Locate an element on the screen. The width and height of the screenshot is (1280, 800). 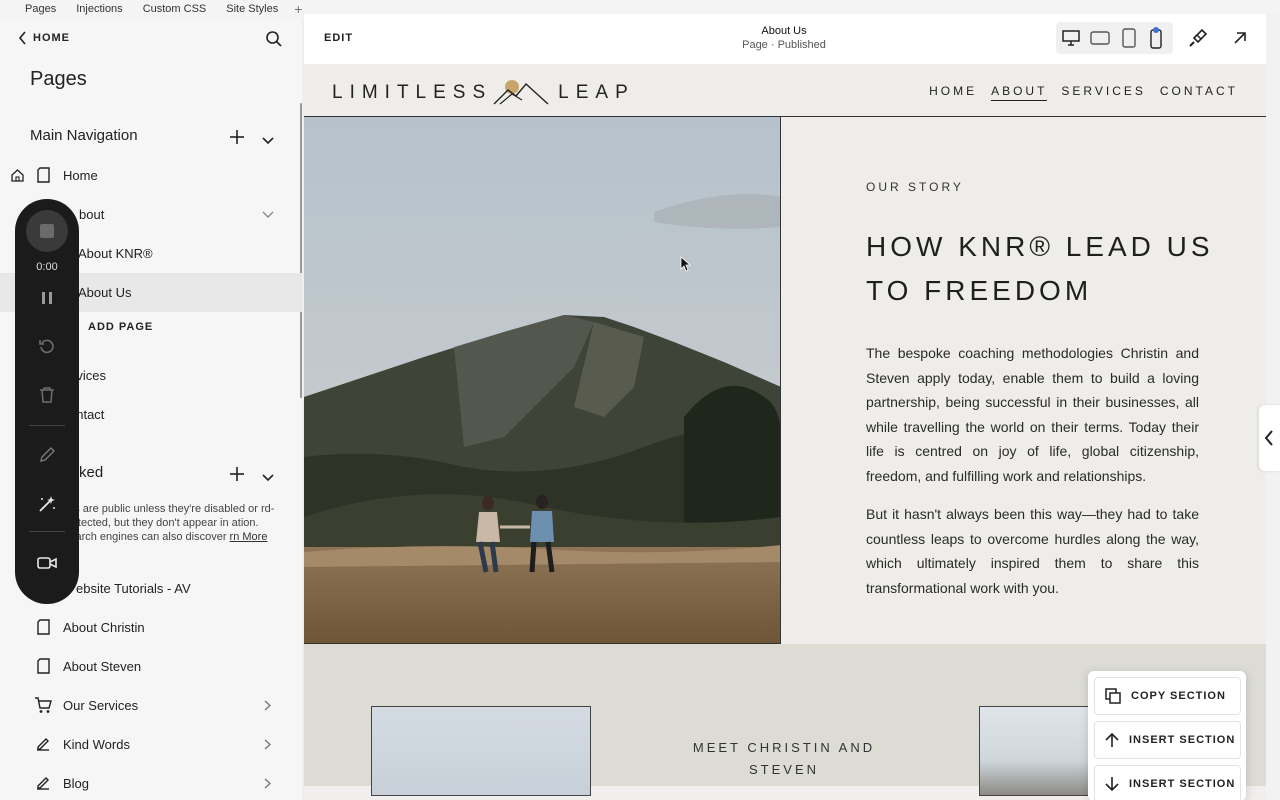
meet-heading: MEET CHRISTIN AND STEVEN is located at coordinates (784, 758).